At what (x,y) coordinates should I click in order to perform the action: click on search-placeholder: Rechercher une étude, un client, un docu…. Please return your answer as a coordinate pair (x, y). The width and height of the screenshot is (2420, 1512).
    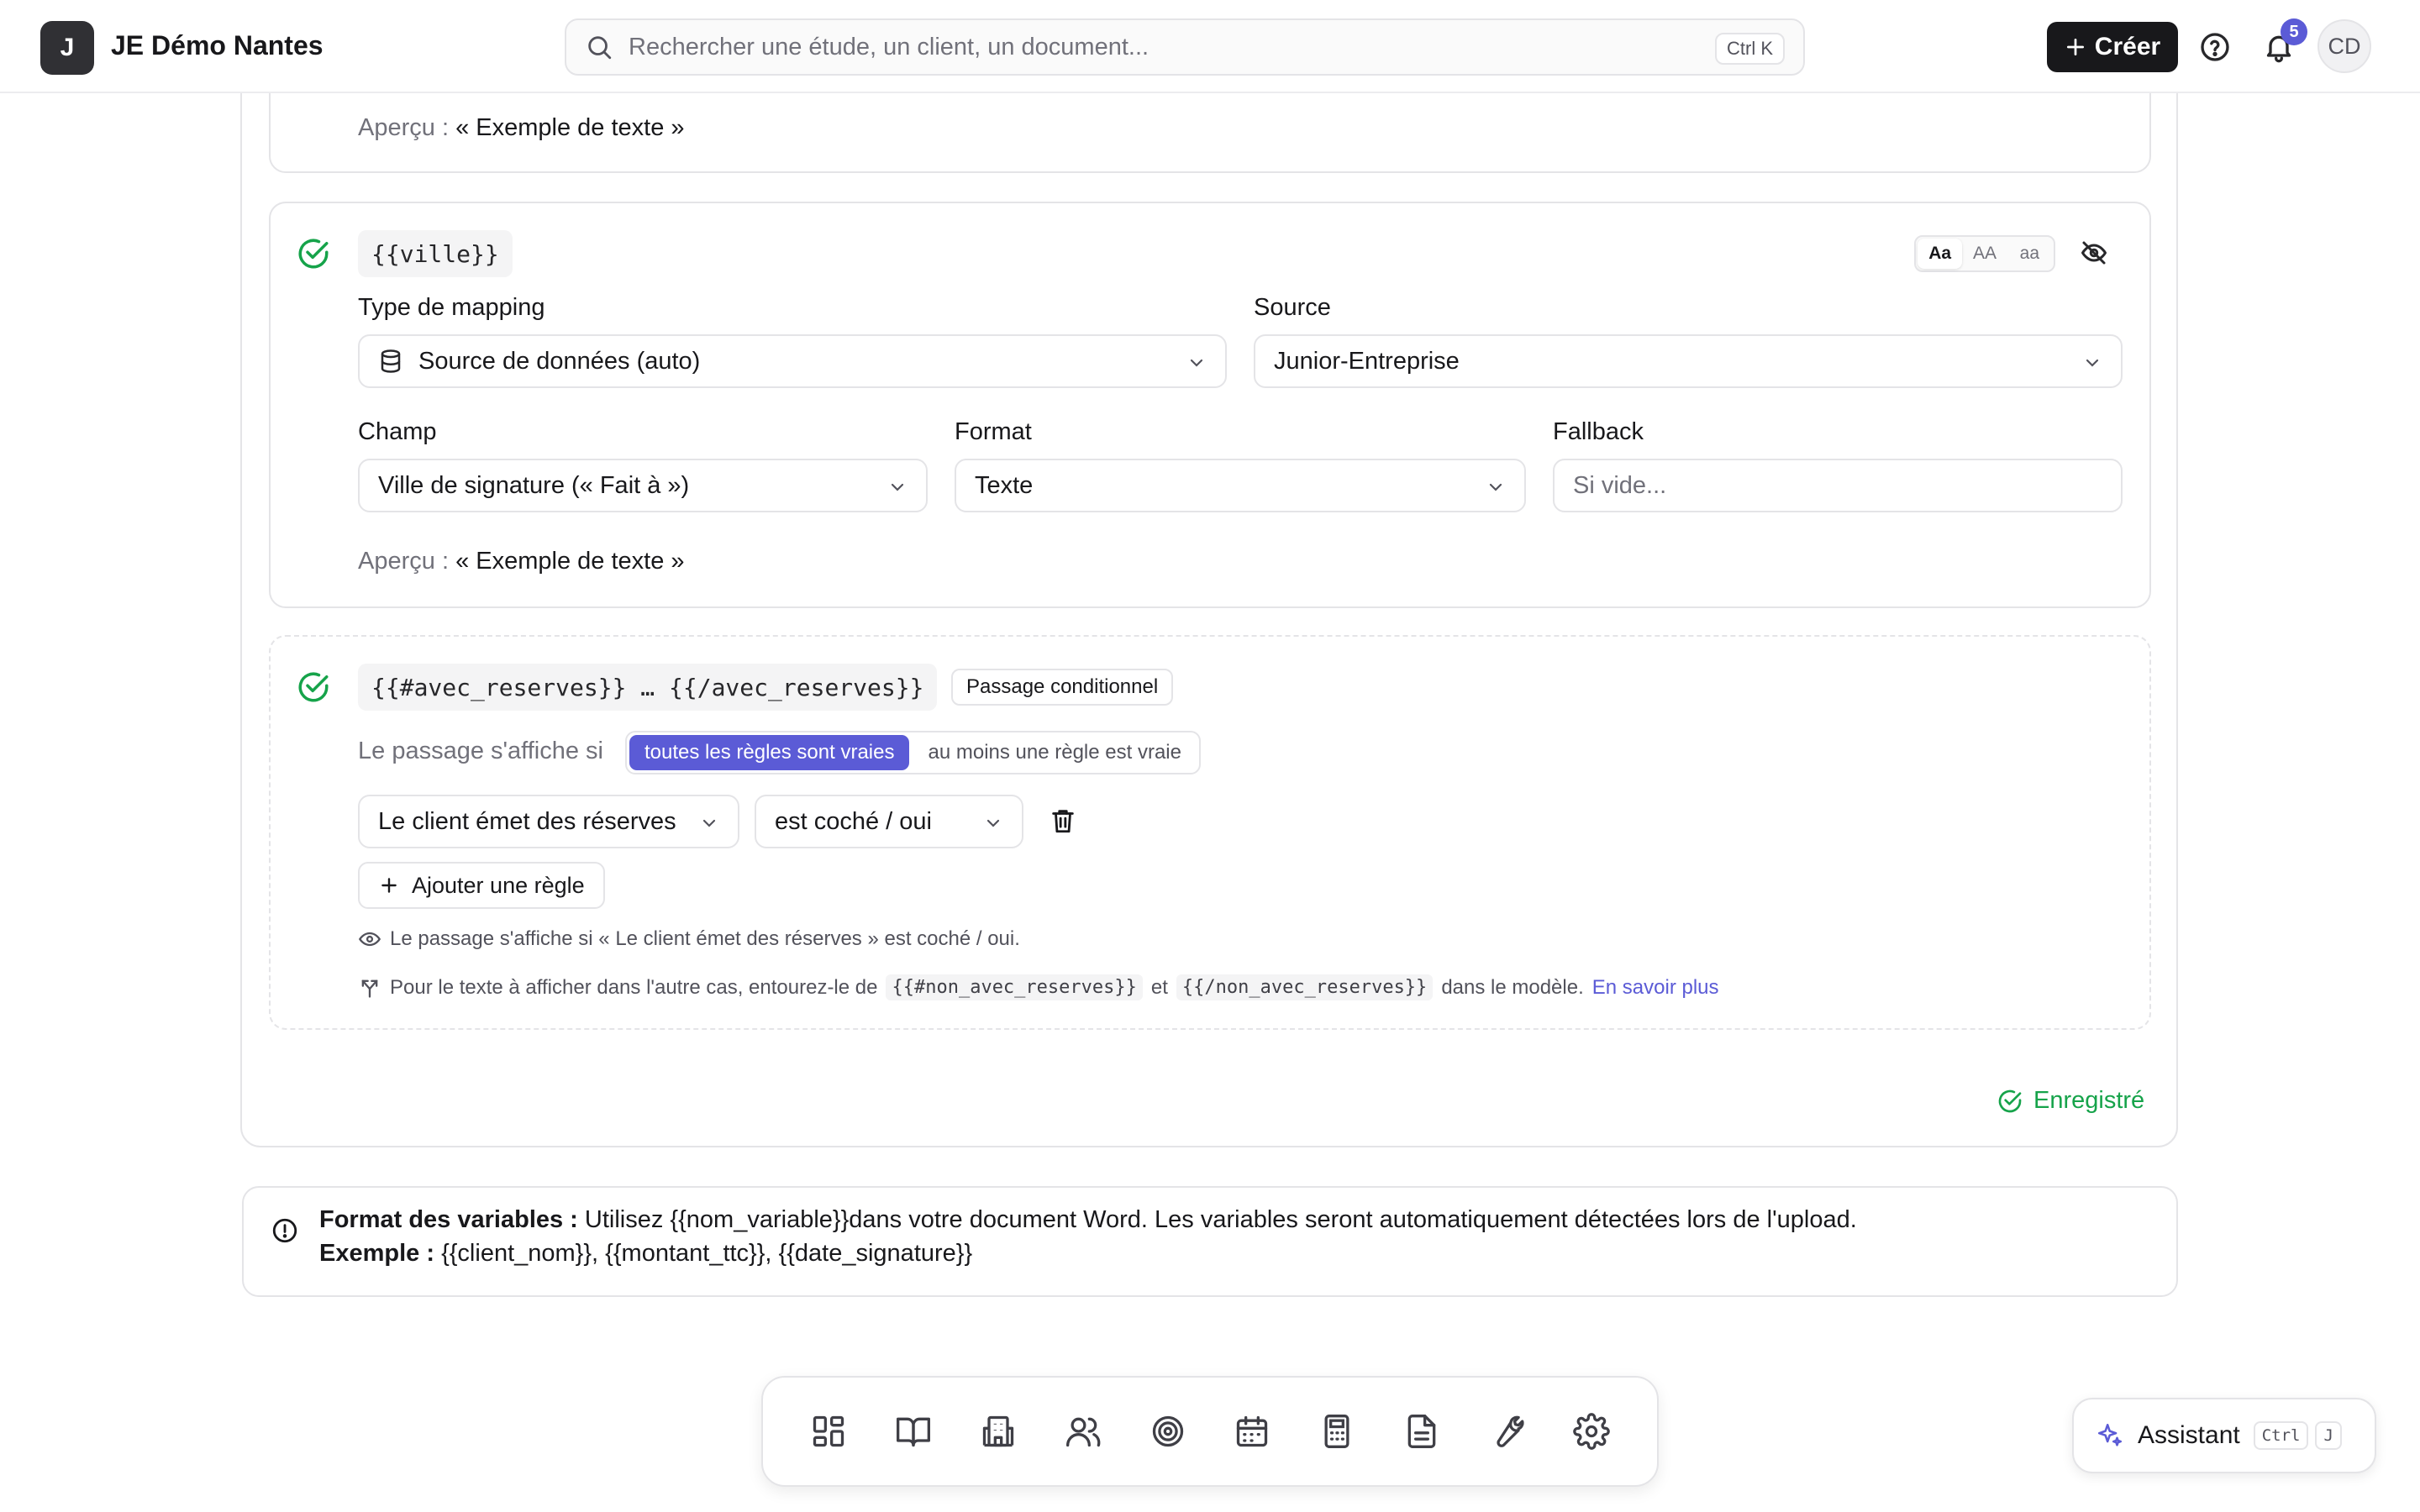
    Looking at the image, I should click on (890, 46).